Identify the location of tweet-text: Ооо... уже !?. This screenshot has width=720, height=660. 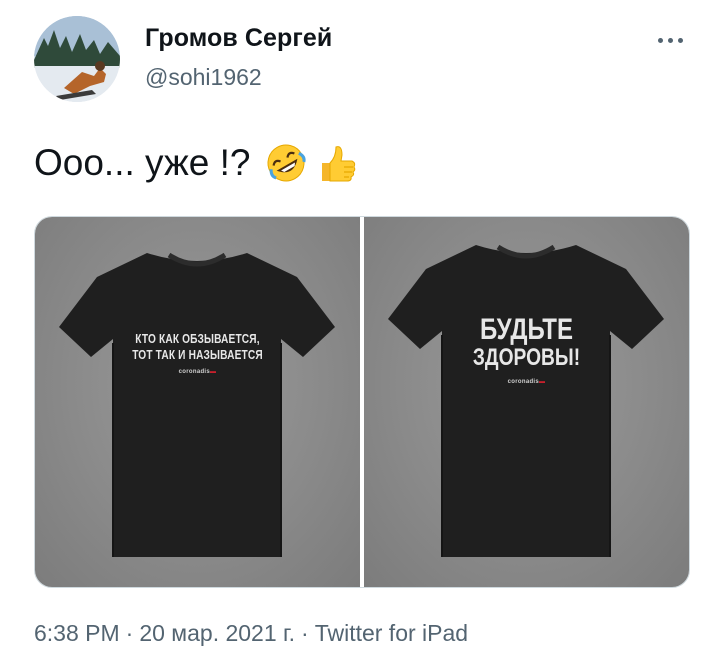
(196, 163).